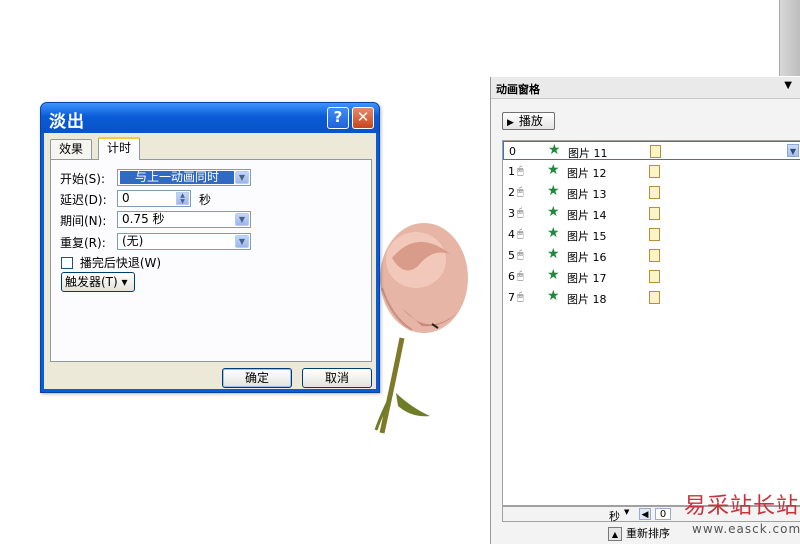 The width and height of the screenshot is (800, 544). Describe the element at coordinates (626, 512) in the screenshot. I see `seconds-dropdown-icon: ▼` at that location.